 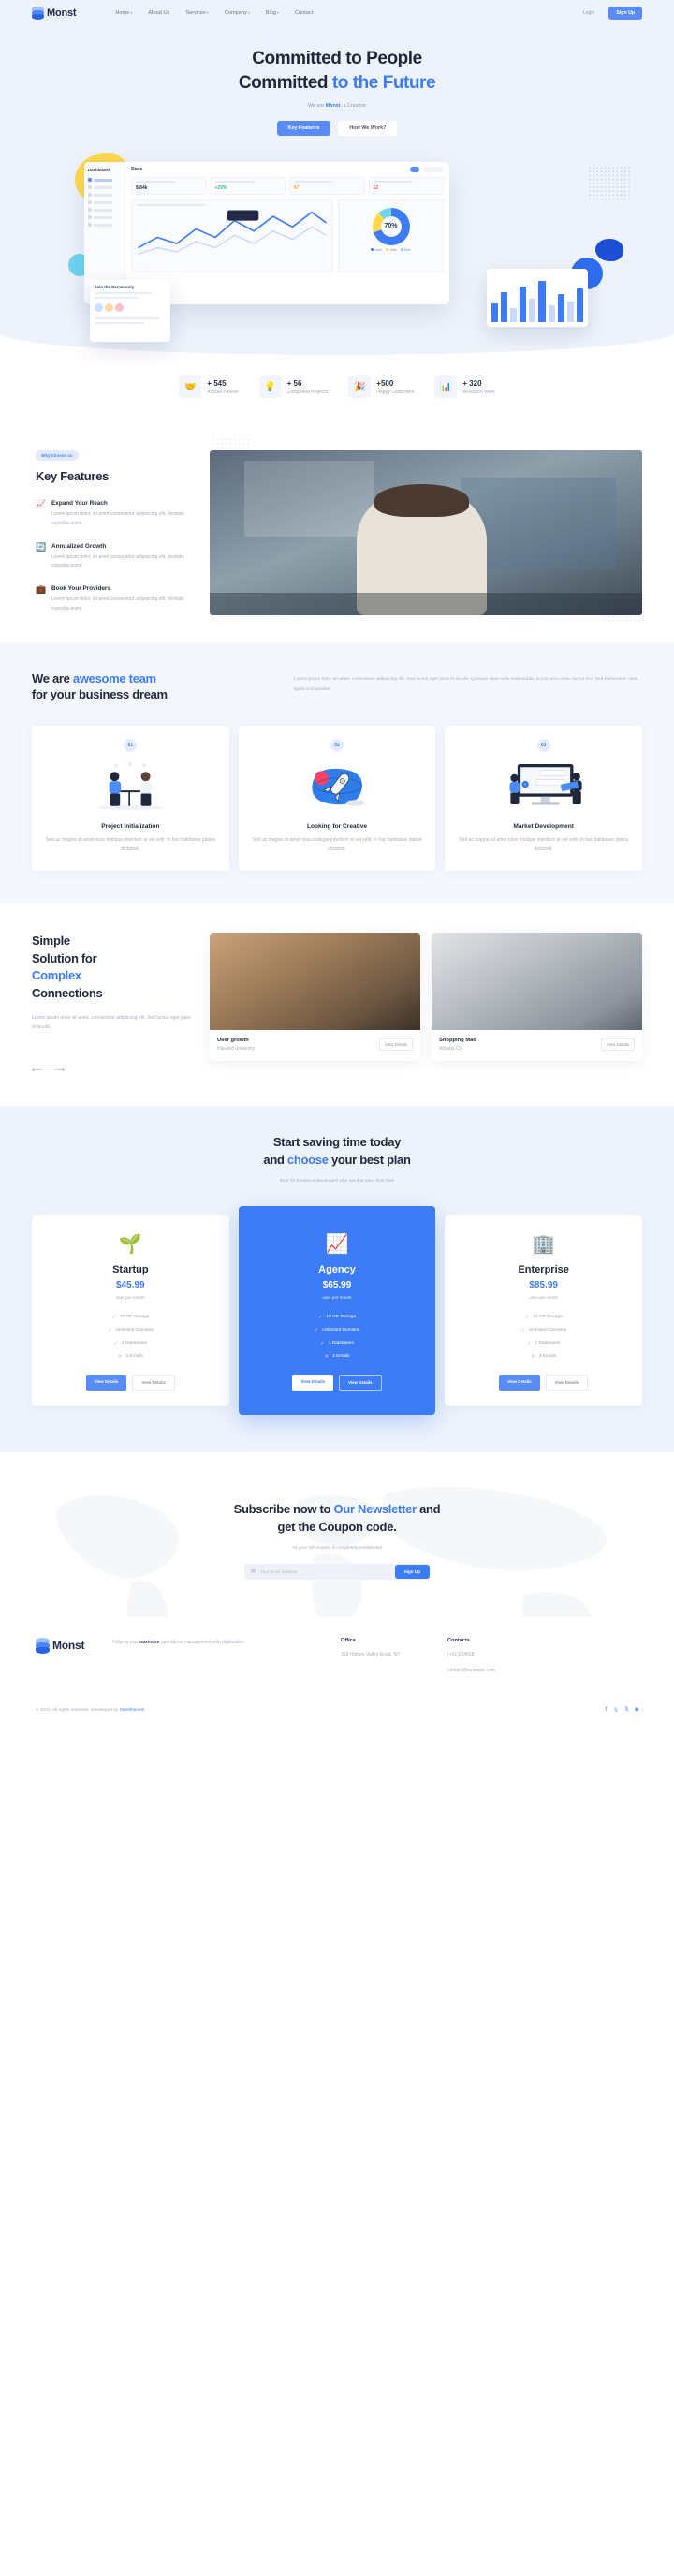 I want to click on brand-logo: Monst, so click(x=54, y=13).